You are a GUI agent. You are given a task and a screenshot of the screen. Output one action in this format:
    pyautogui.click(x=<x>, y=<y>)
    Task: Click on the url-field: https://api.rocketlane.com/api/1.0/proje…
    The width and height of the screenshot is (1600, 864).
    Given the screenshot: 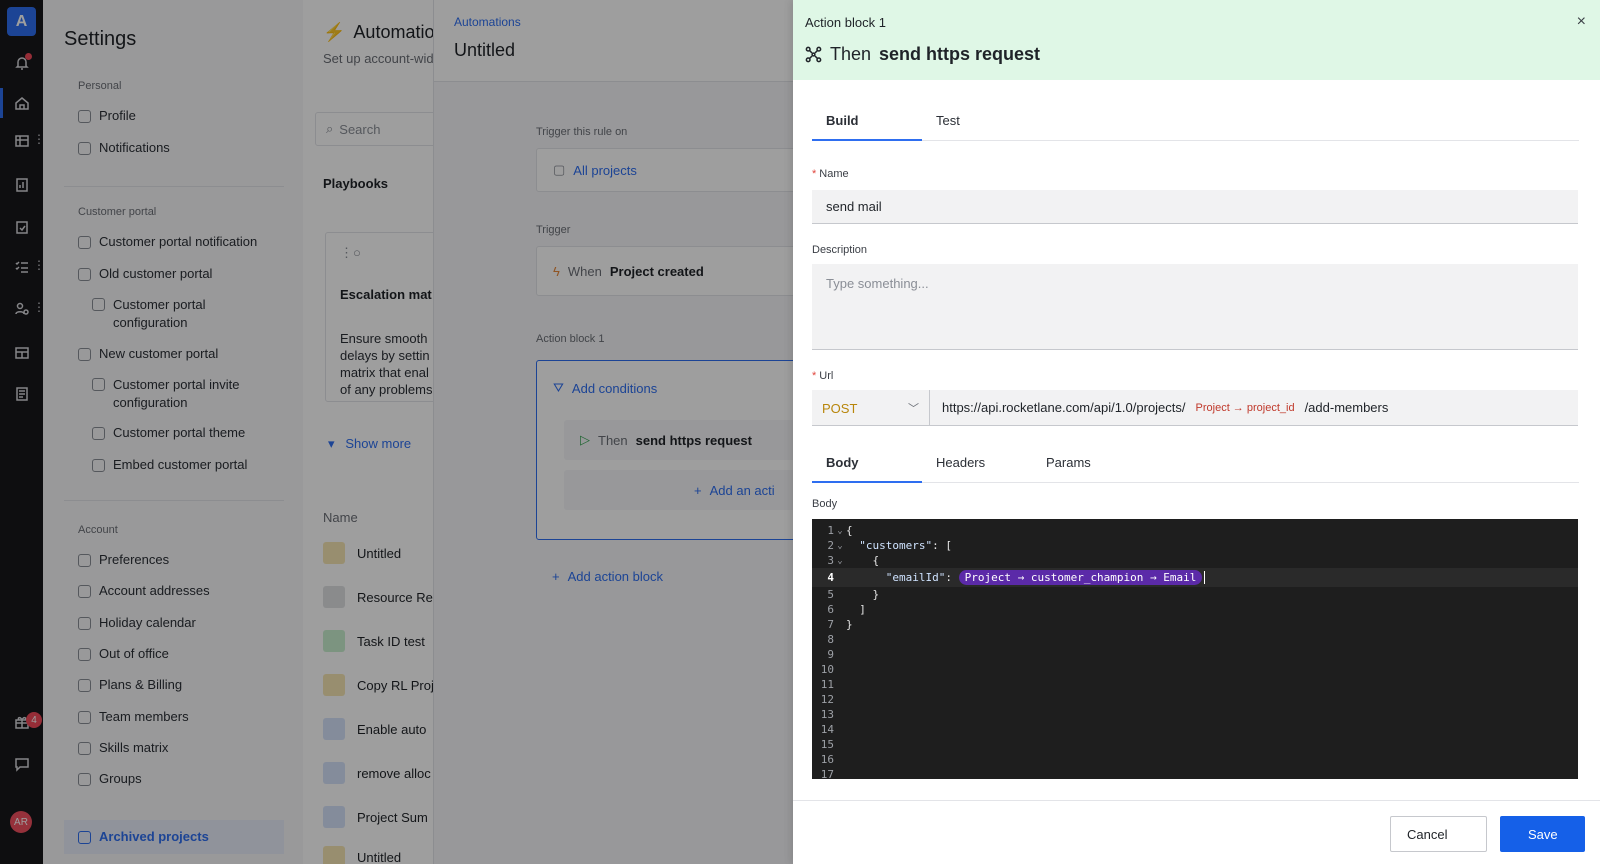 What is the action you would take?
    pyautogui.click(x=1159, y=407)
    